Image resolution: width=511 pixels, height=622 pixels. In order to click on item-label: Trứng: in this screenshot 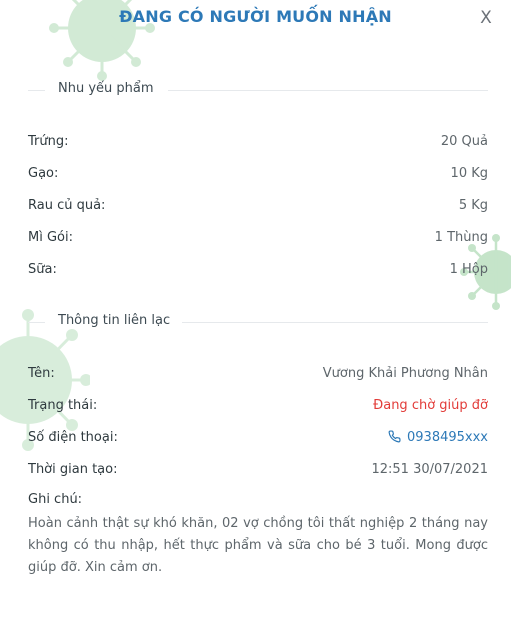, I will do `click(48, 141)`.